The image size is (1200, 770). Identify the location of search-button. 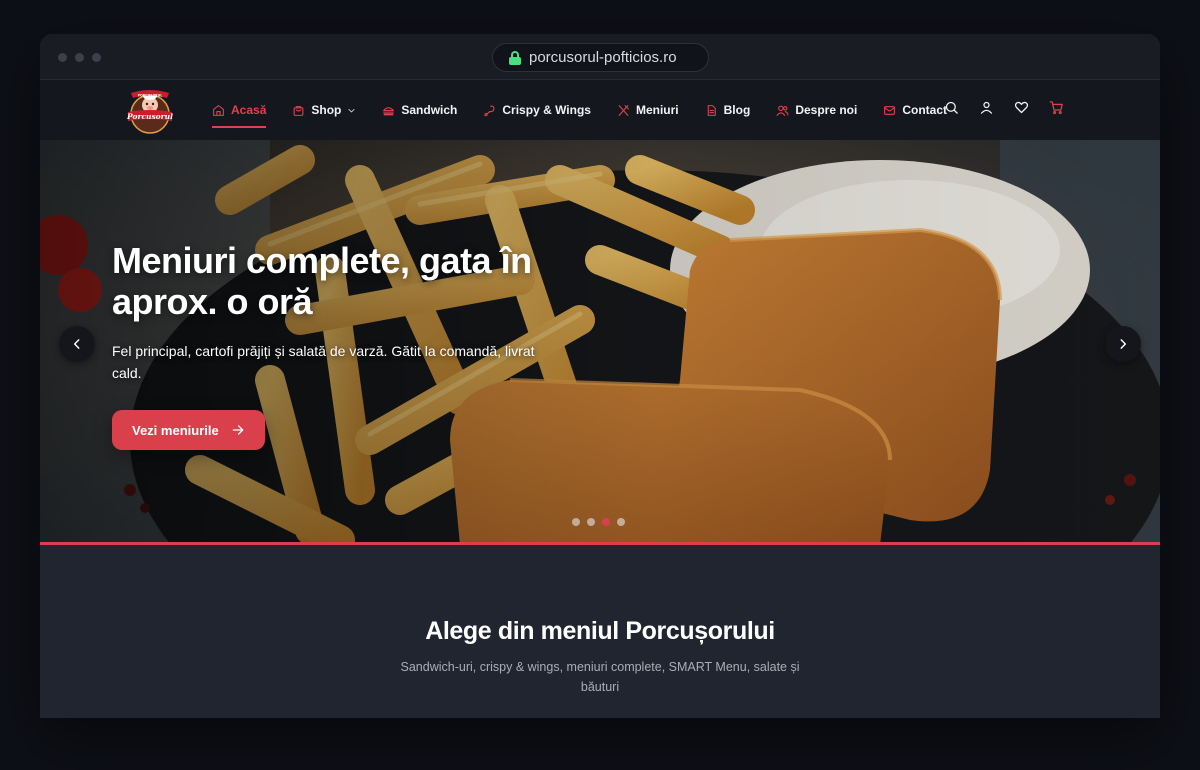
(951, 110).